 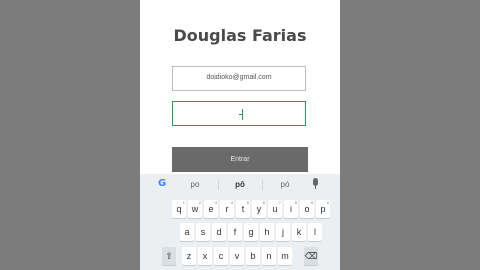 I want to click on key-i: i8, so click(x=291, y=209).